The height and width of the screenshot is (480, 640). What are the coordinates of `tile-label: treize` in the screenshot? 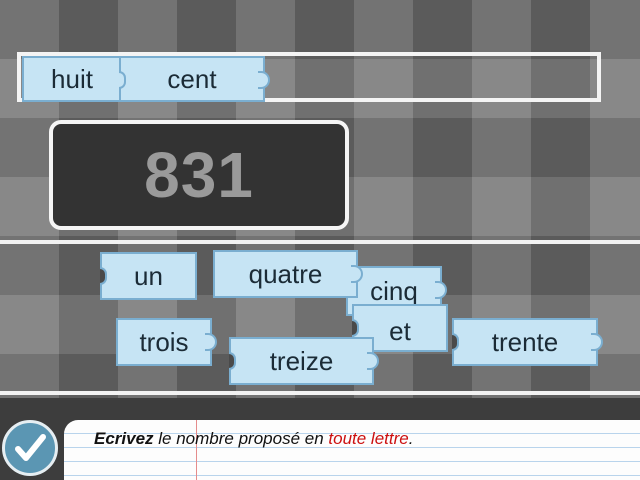 It's located at (301, 360).